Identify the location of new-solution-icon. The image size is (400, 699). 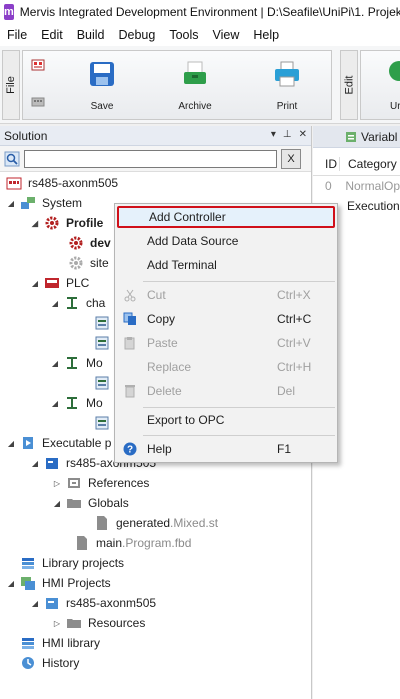
(38, 65).